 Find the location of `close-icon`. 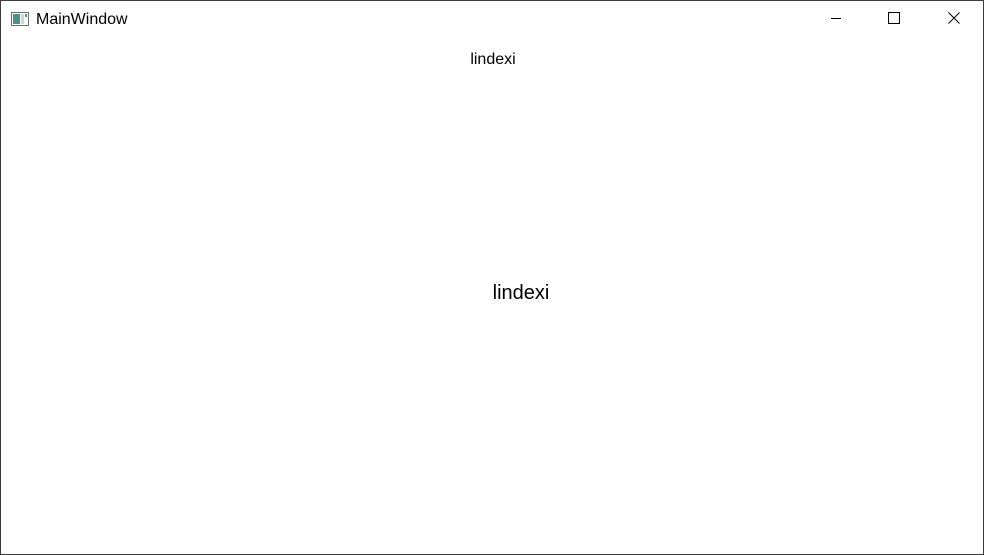

close-icon is located at coordinates (954, 20).